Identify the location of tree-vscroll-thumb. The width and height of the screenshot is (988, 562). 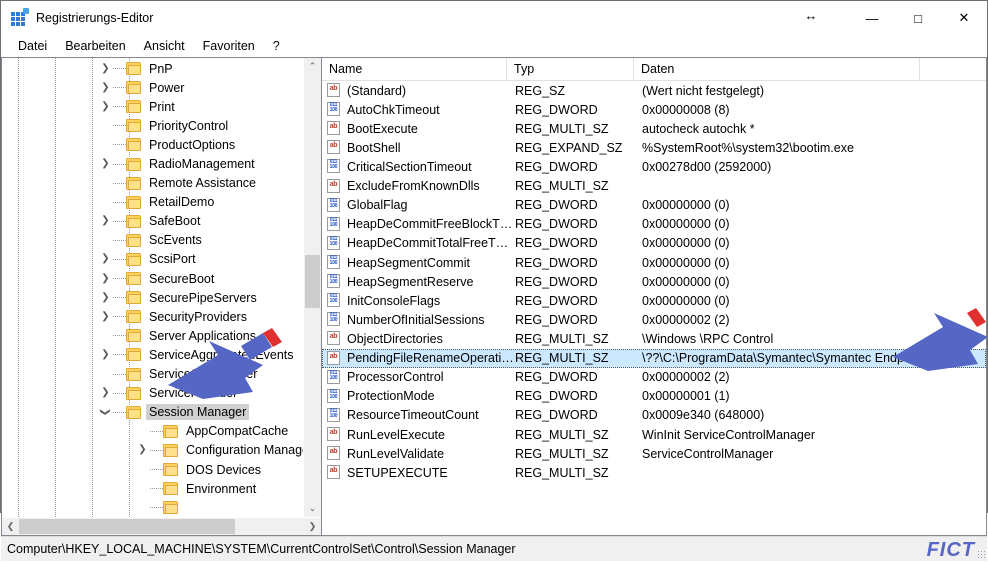
(312, 281).